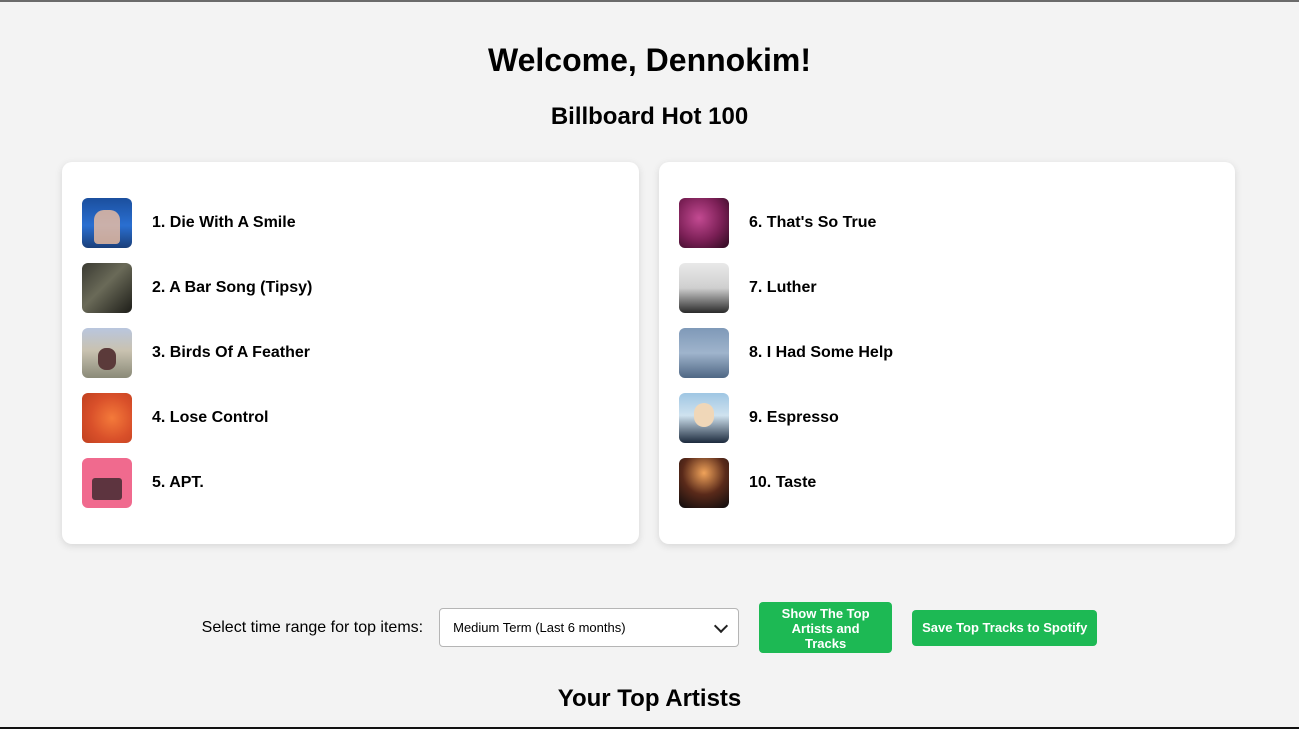 The width and height of the screenshot is (1299, 729). I want to click on chevron-down-icon, so click(721, 625).